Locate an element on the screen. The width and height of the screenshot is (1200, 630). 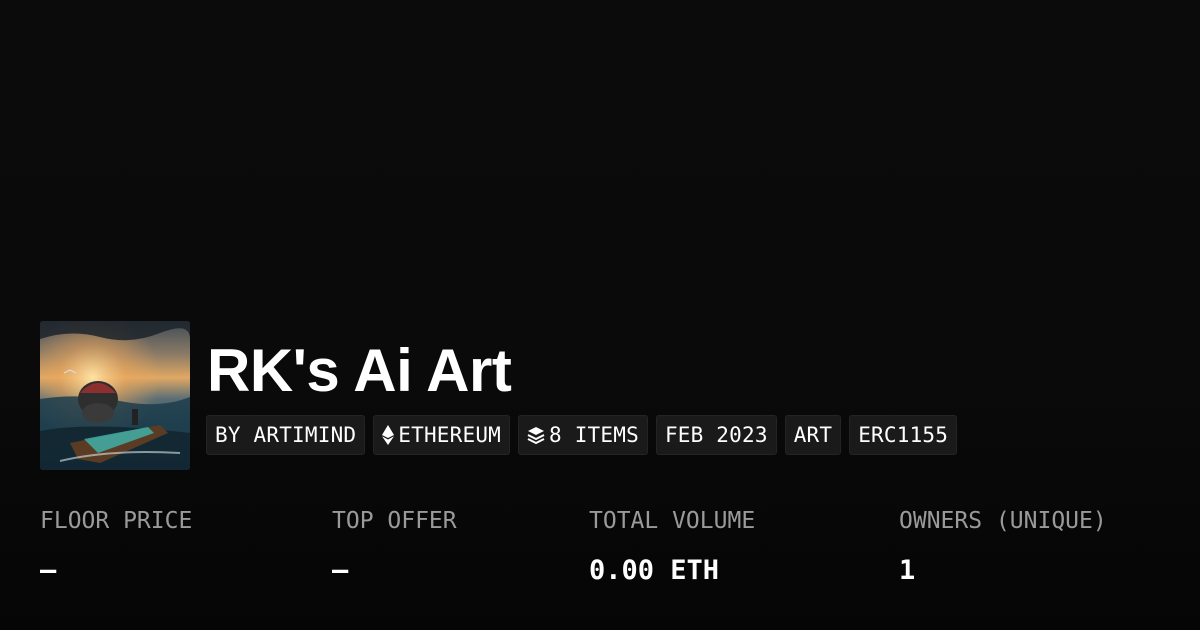
floor-price-stat: FLOOR PRICE — is located at coordinates (116, 546).